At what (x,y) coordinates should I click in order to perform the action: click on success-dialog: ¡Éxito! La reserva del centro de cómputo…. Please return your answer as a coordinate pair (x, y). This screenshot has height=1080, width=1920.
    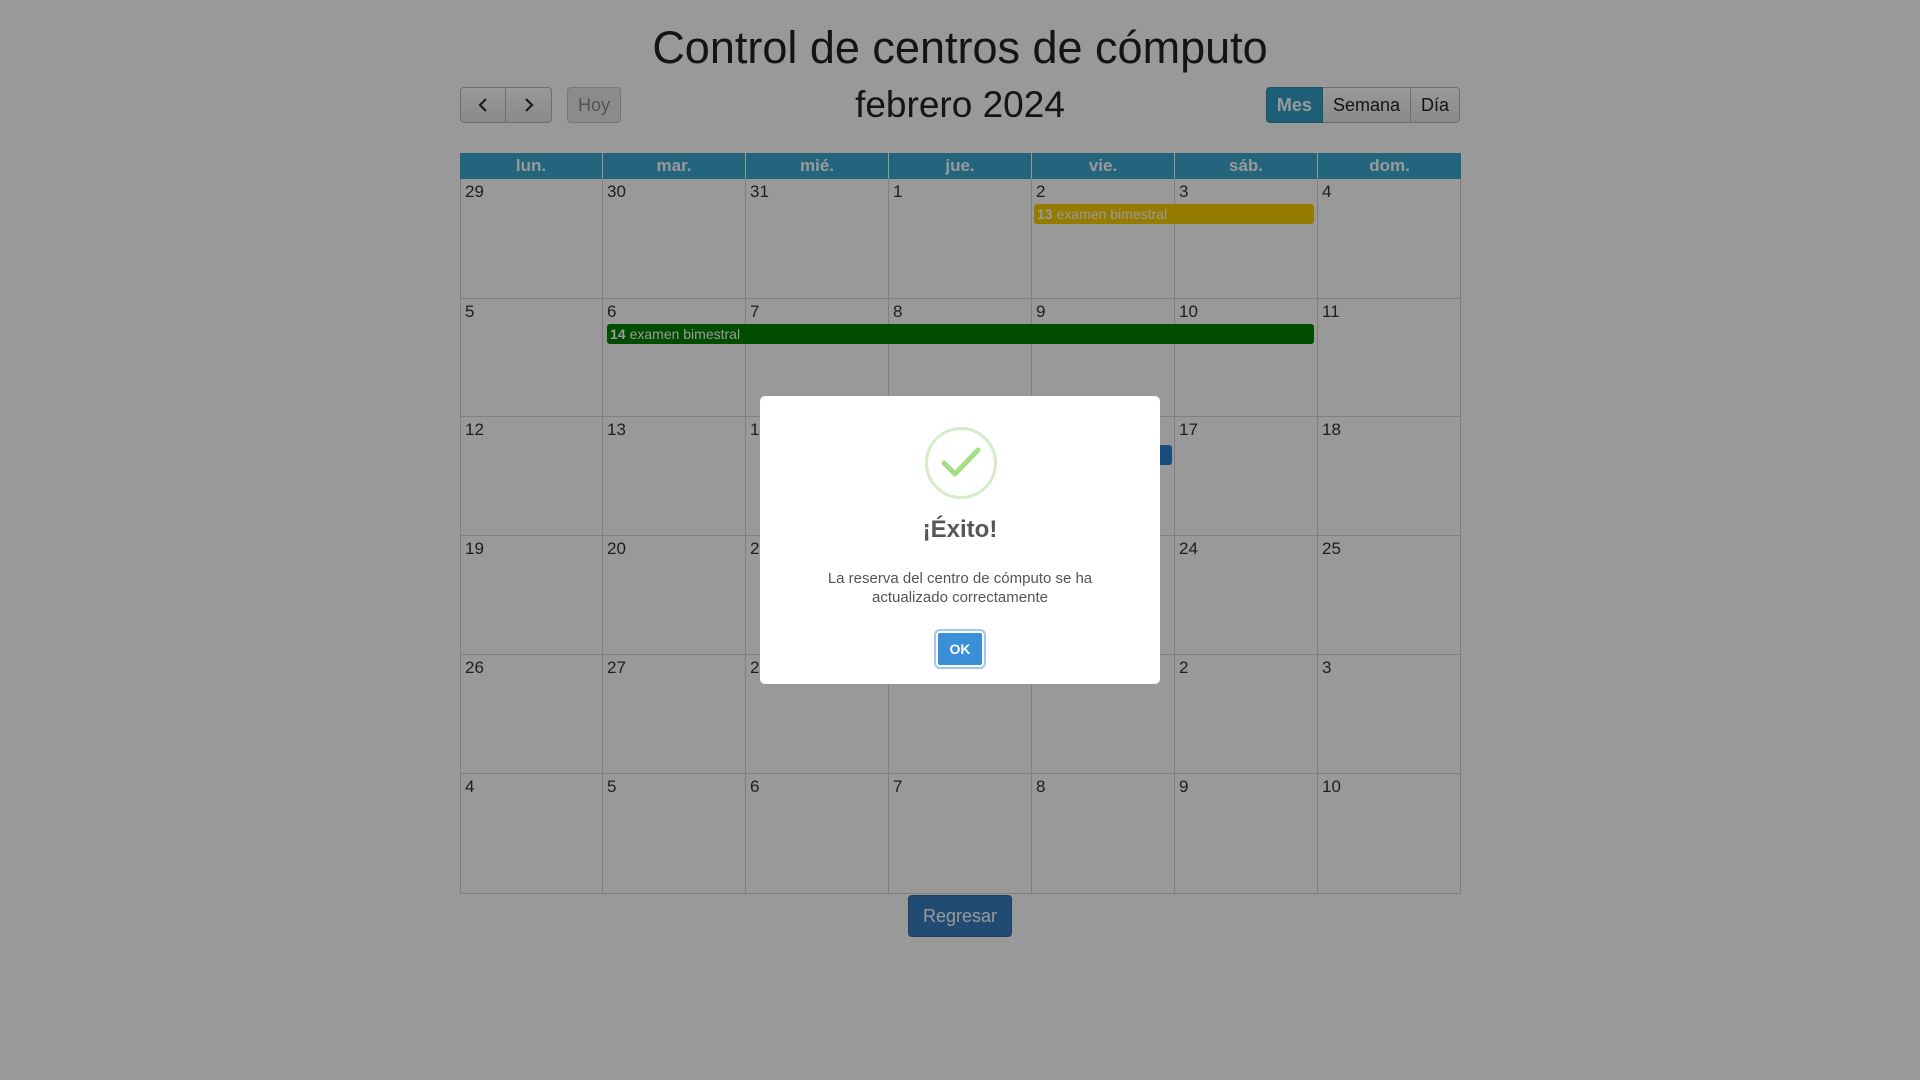
    Looking at the image, I should click on (960, 540).